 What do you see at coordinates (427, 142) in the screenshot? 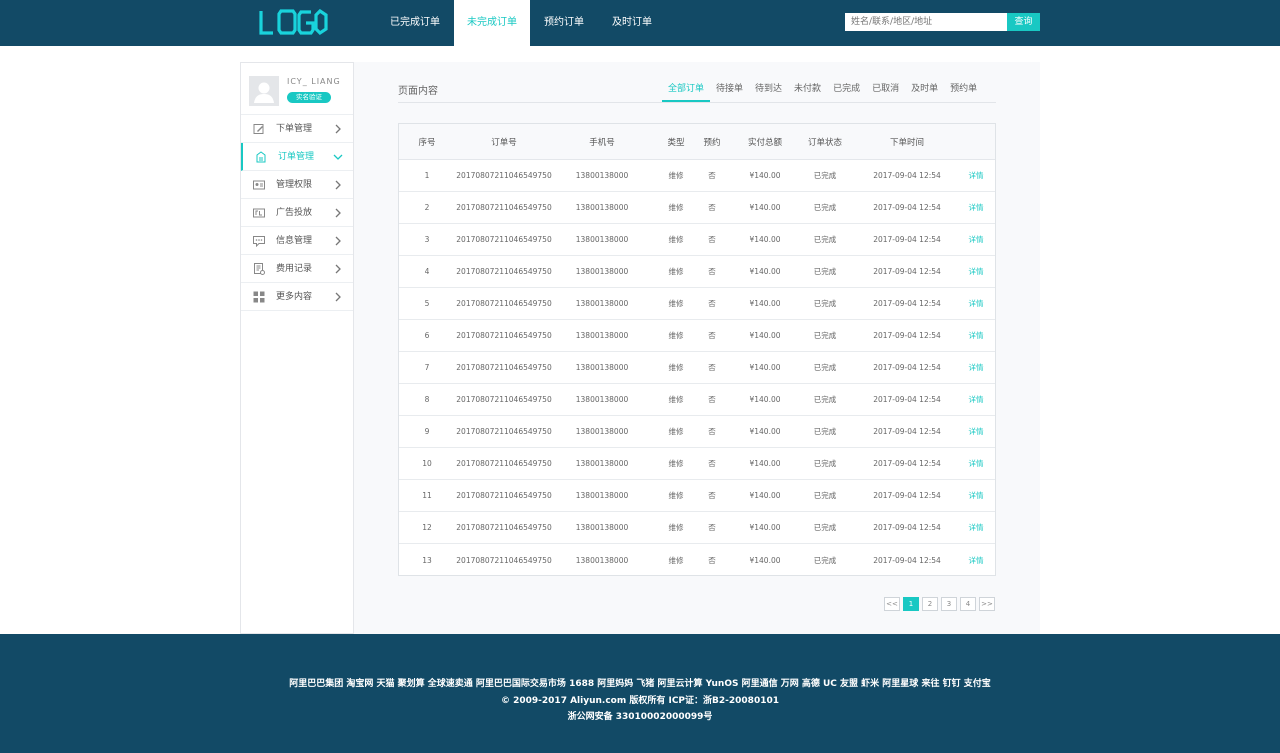
I see `column-header: 序号` at bounding box center [427, 142].